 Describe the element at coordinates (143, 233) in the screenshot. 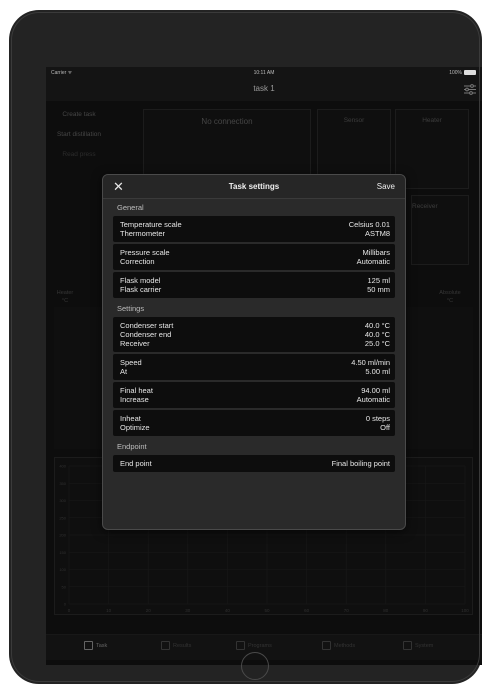

I see `setting-label: Thermometer` at that location.